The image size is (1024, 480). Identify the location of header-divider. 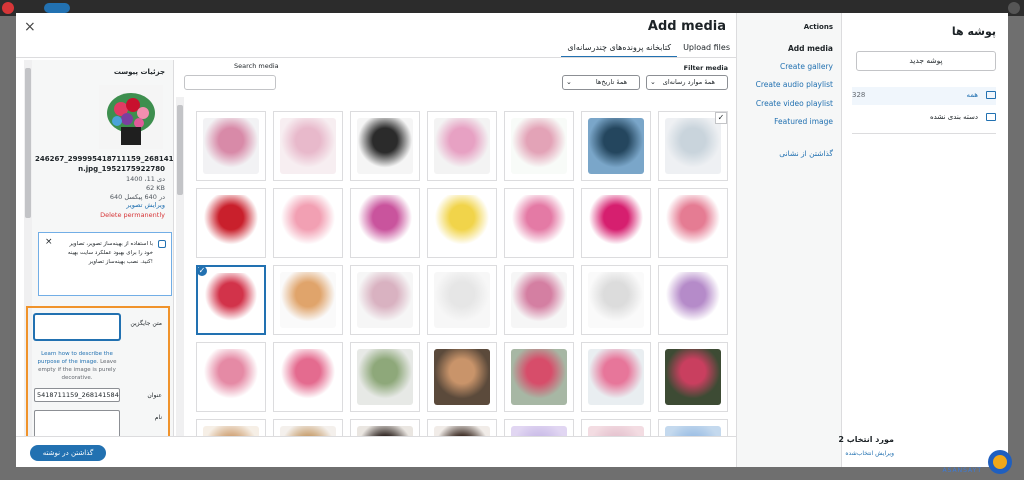
(376, 57).